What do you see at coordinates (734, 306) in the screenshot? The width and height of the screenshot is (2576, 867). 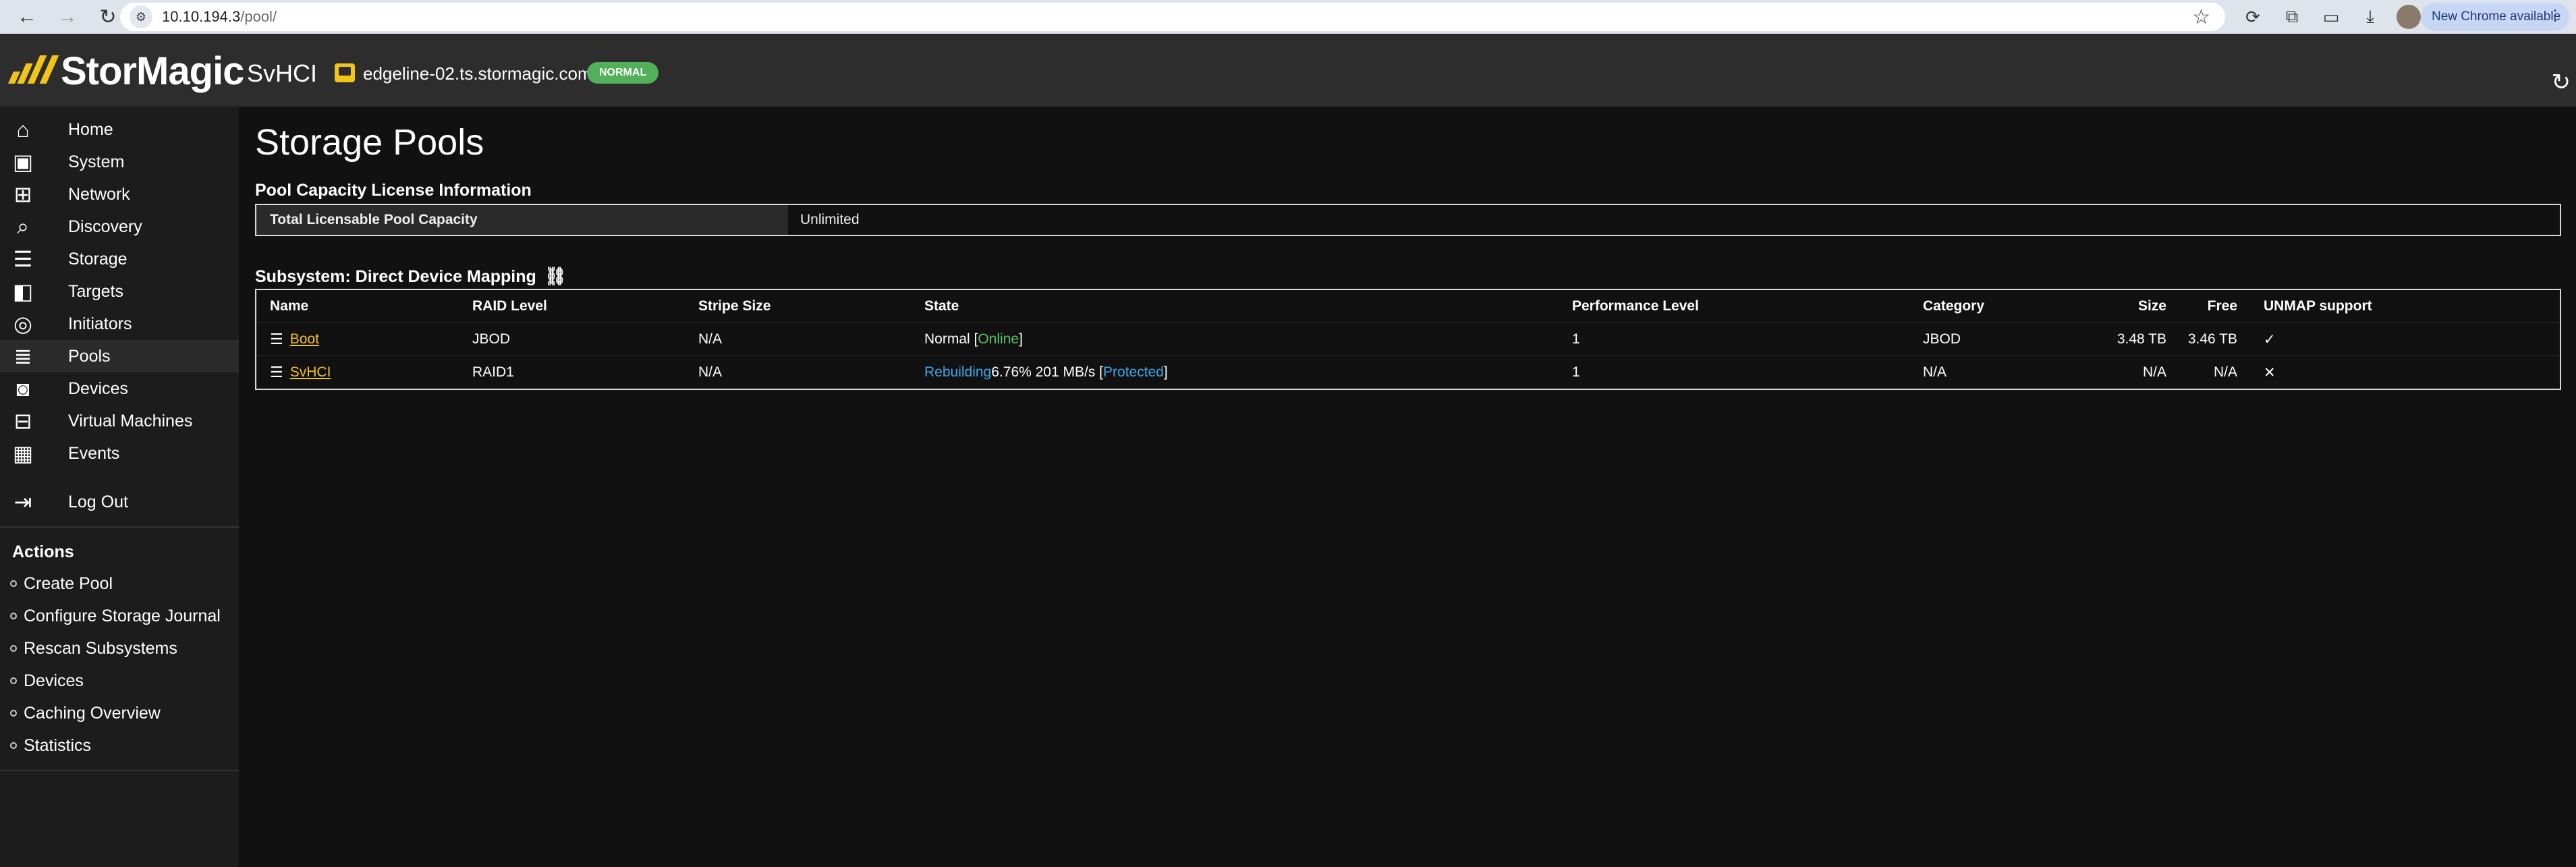 I see `column-header-stripe-size: Stripe Size` at bounding box center [734, 306].